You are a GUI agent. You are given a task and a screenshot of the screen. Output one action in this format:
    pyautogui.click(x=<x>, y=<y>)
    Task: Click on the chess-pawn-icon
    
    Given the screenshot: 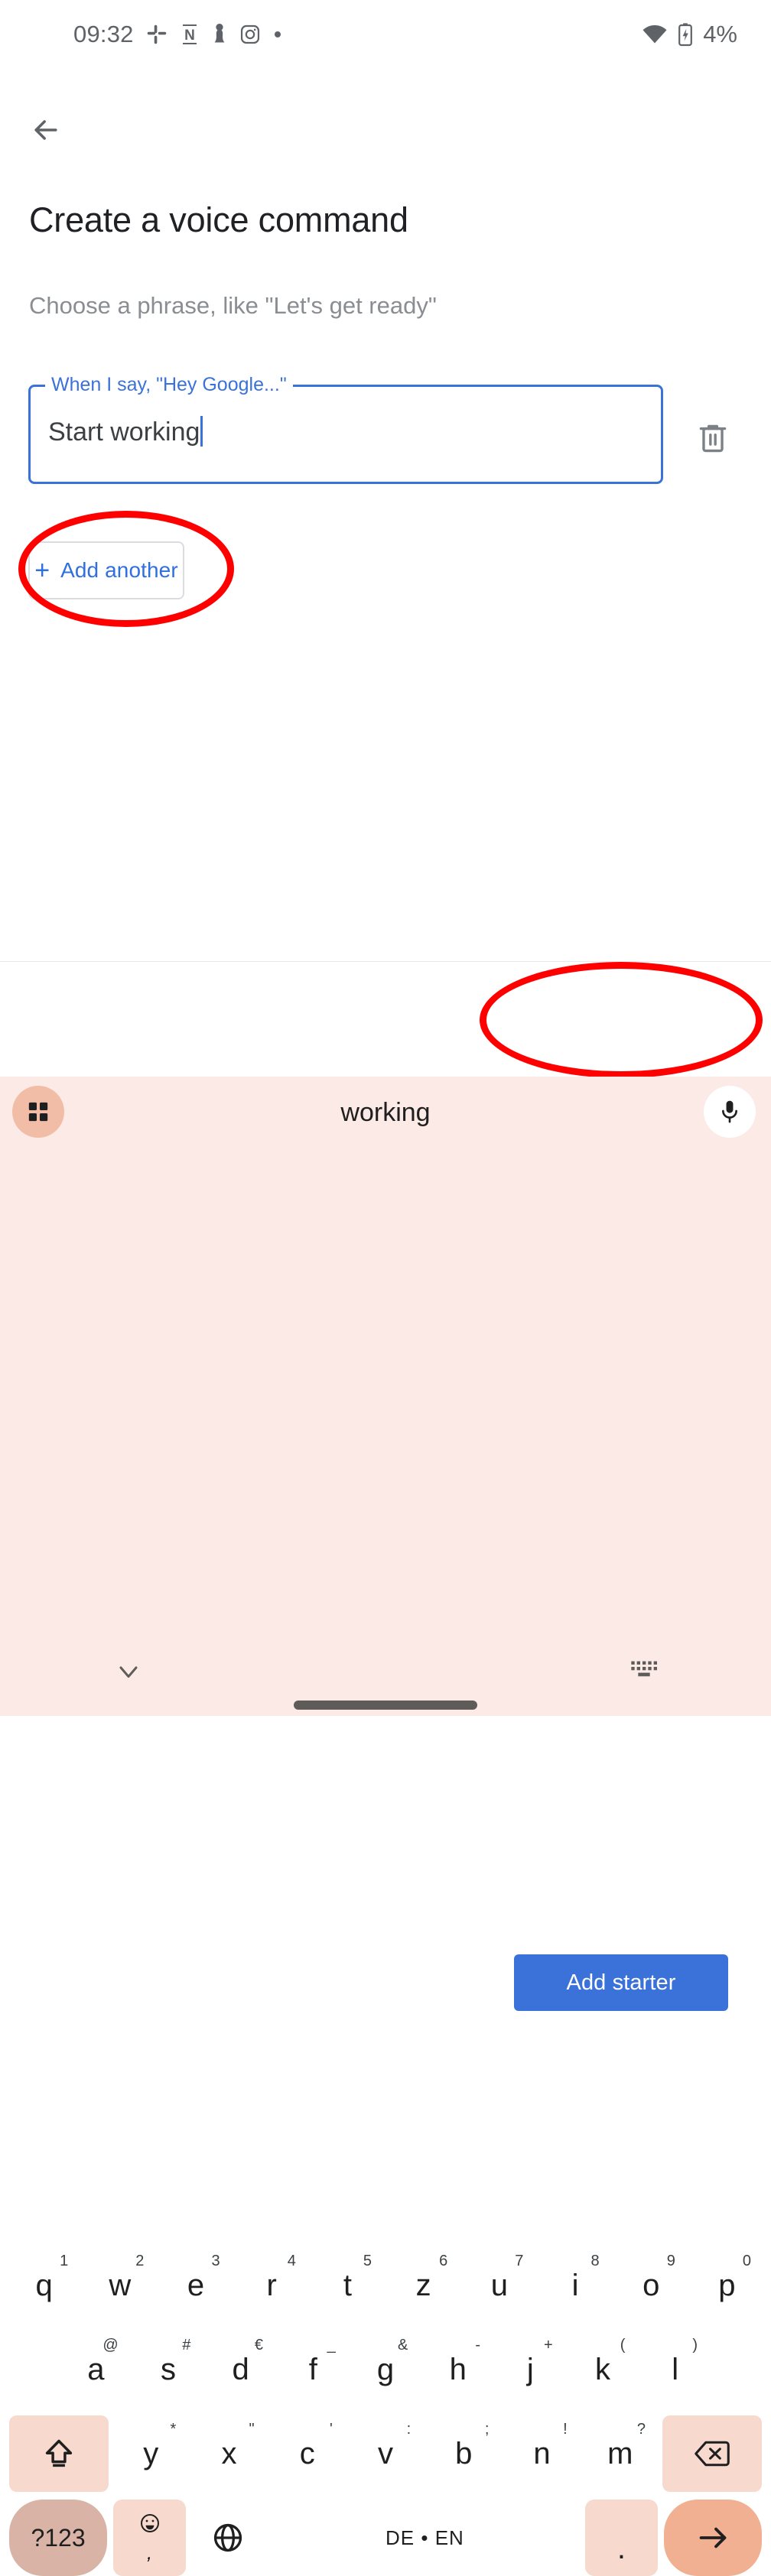 What is the action you would take?
    pyautogui.click(x=219, y=34)
    